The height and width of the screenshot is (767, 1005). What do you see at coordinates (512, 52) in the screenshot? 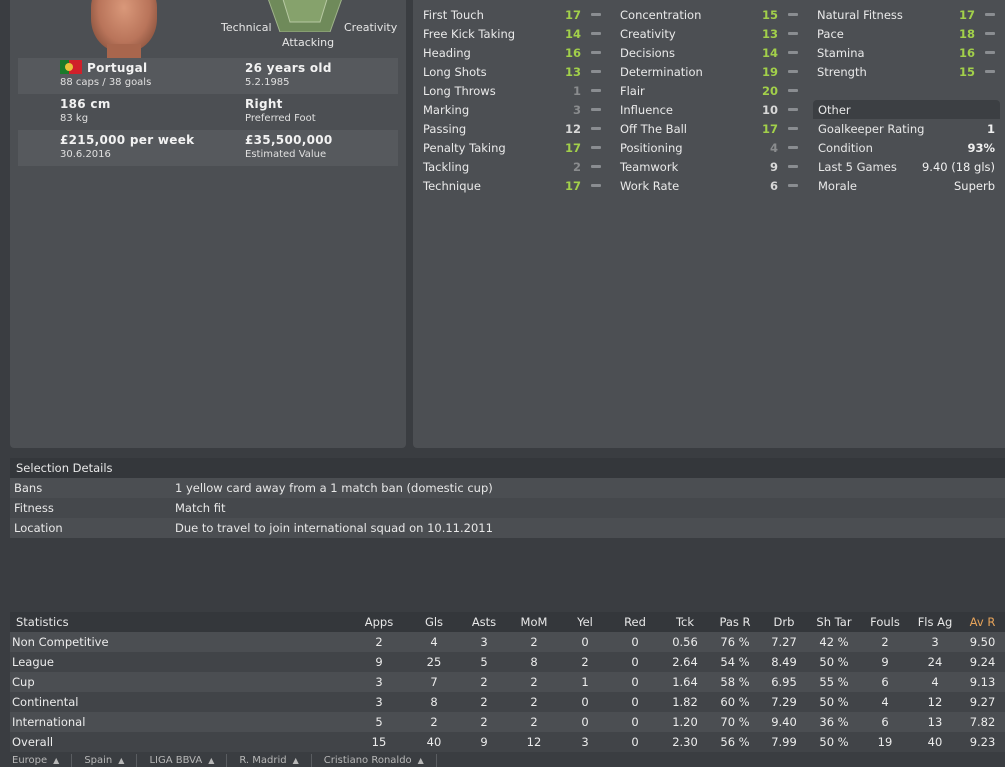
I see `attribute-row-heading: Heading 16` at bounding box center [512, 52].